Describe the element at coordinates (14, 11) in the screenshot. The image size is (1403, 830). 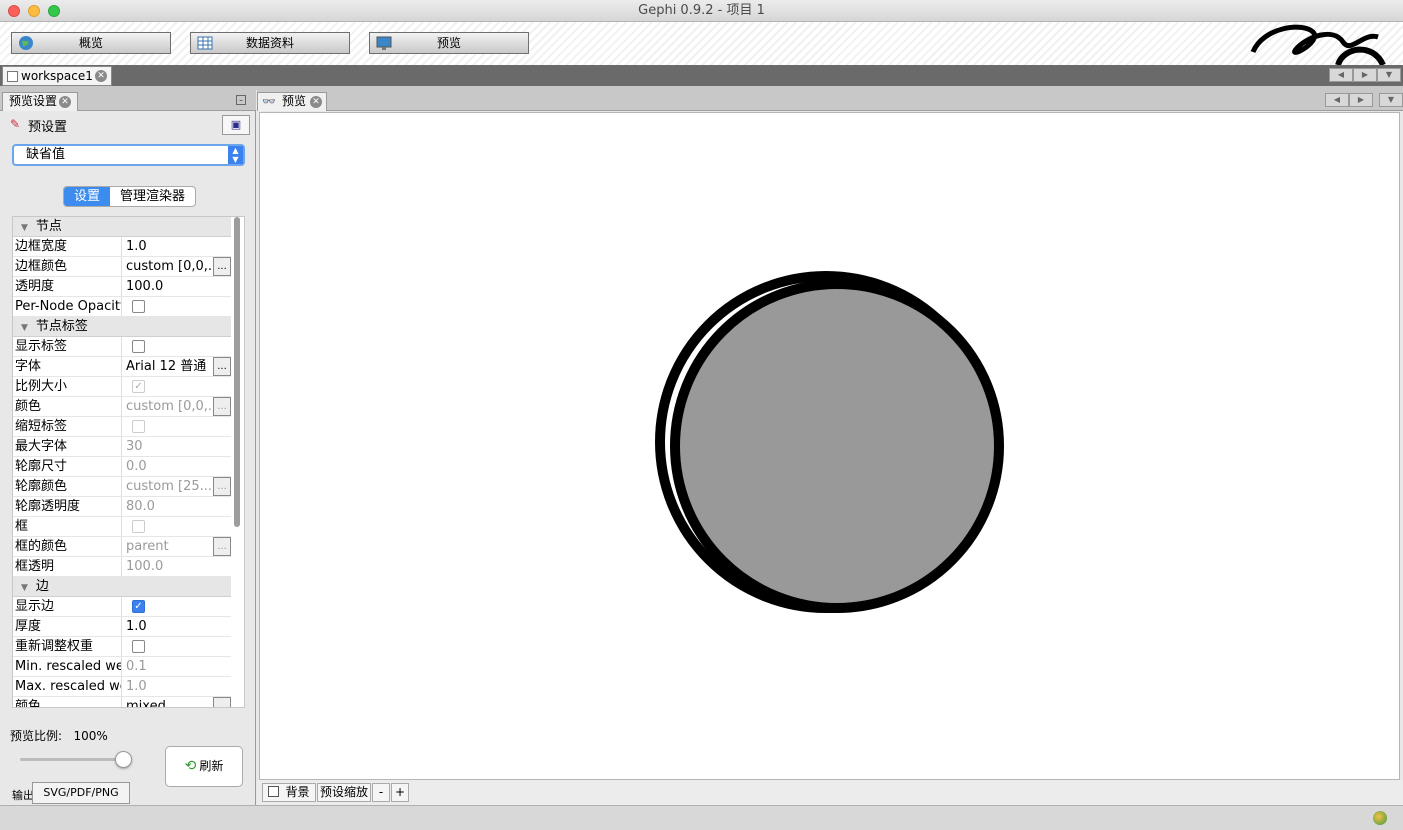
I see `close-window-button` at that location.